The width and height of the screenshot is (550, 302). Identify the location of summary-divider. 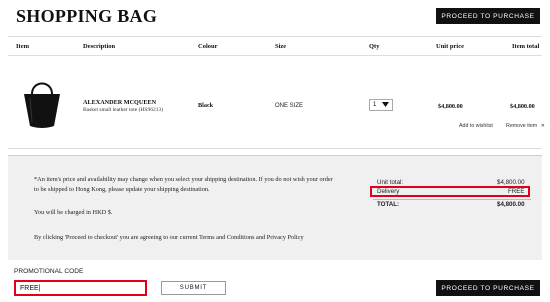
(452, 199).